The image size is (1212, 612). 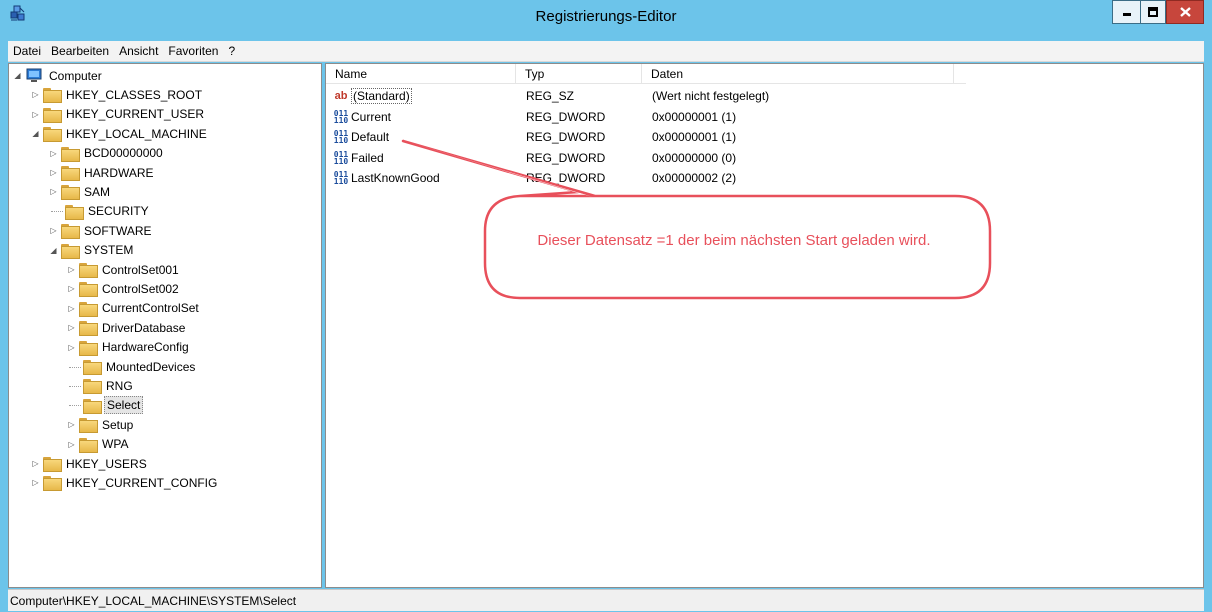 What do you see at coordinates (696, 219) in the screenshot?
I see `callout-bubble` at bounding box center [696, 219].